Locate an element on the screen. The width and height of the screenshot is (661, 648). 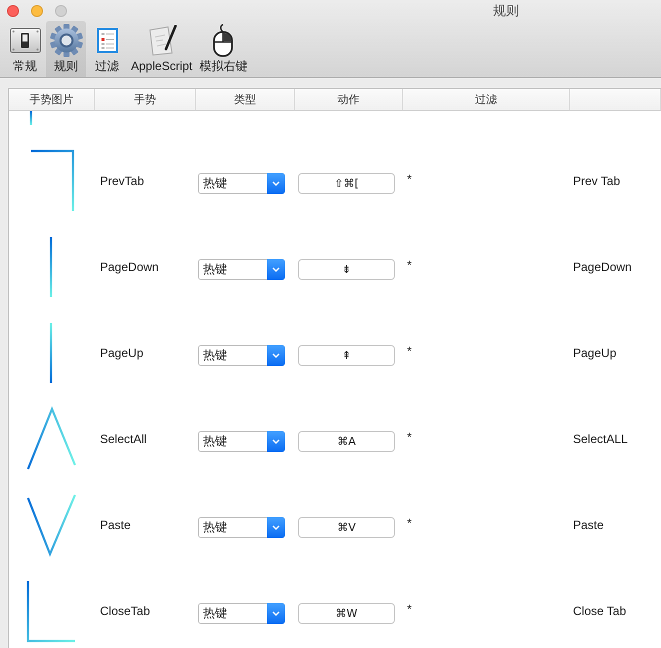
column-header: 手势 is located at coordinates (145, 99).